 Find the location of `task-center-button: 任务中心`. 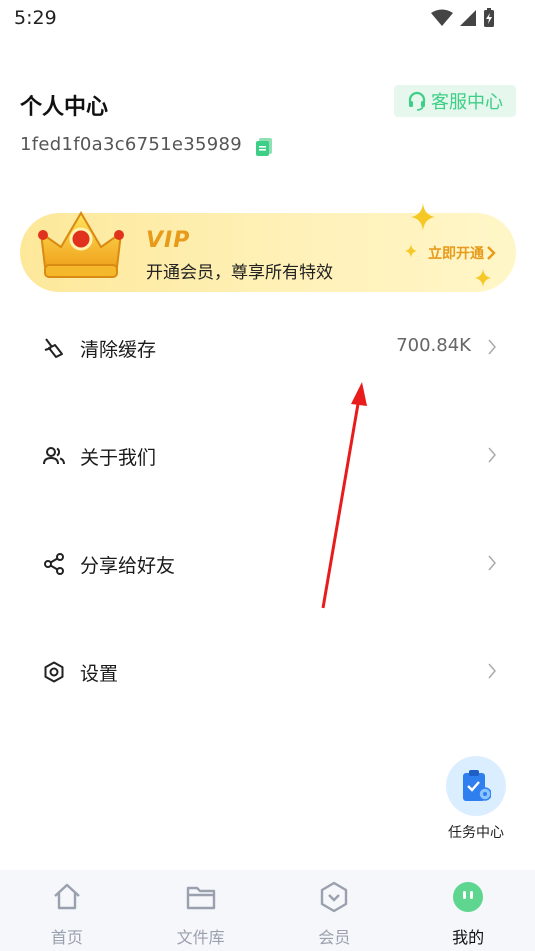

task-center-button: 任务中心 is located at coordinates (476, 801).